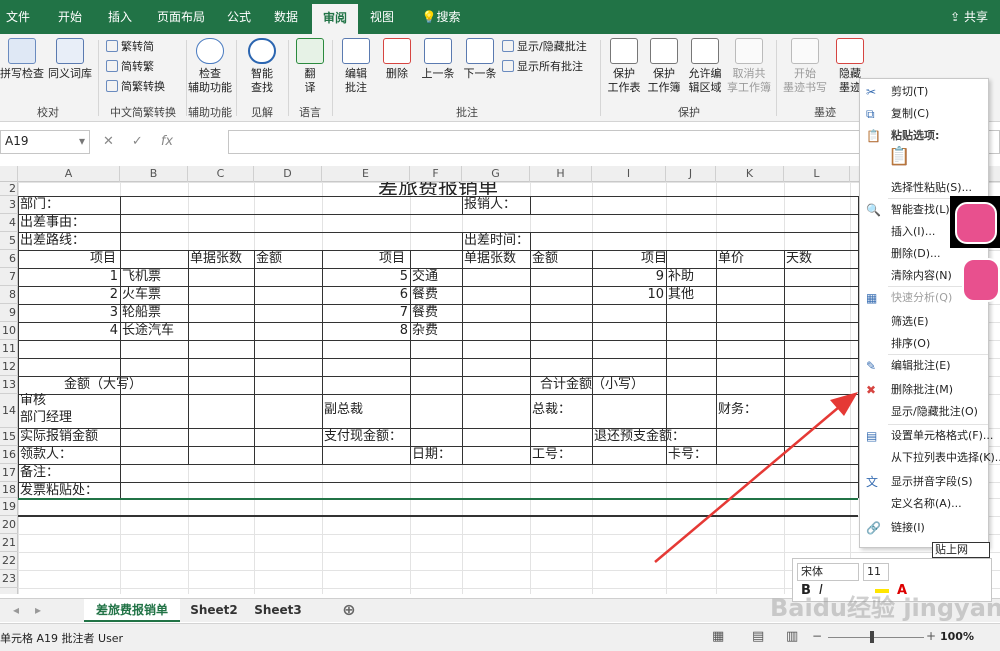  Describe the element at coordinates (876, 637) in the screenshot. I see `zoom-slider` at that location.